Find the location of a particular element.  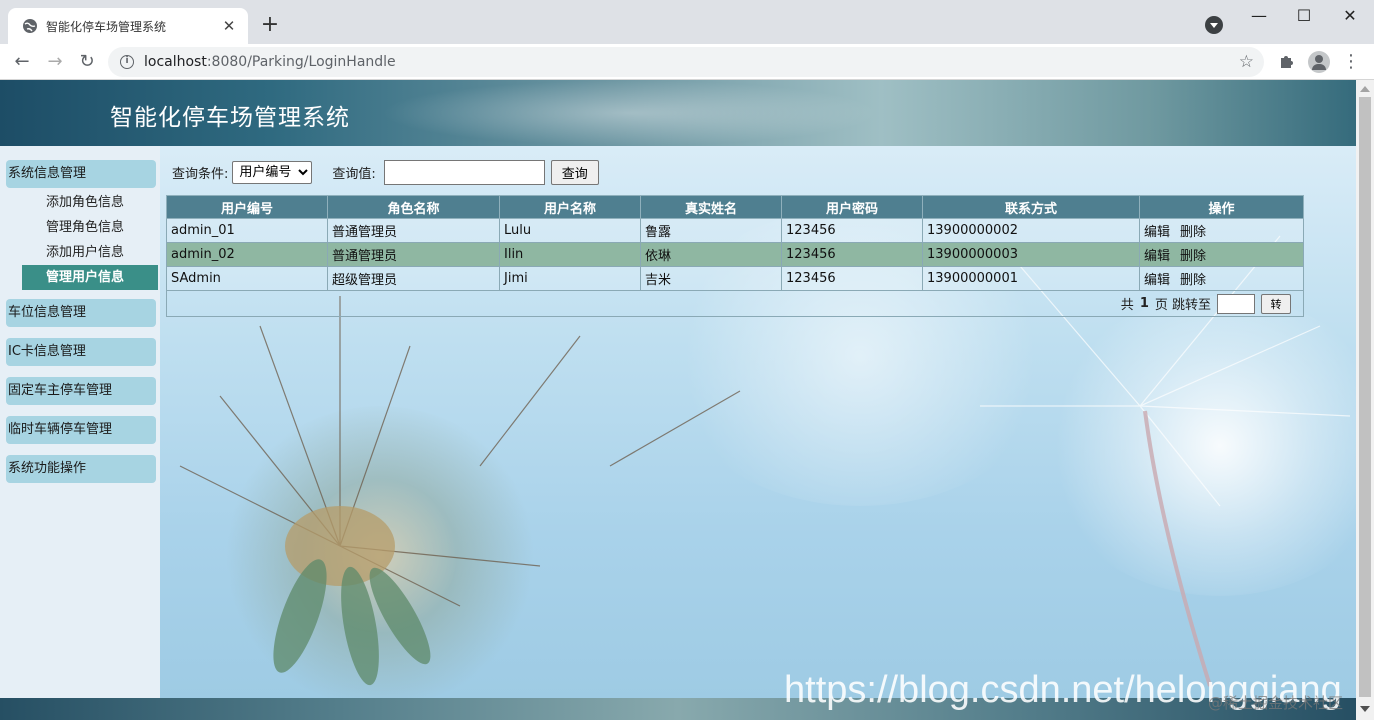

sidebar-item-manage-user: 管理用户信息 is located at coordinates (90, 277).